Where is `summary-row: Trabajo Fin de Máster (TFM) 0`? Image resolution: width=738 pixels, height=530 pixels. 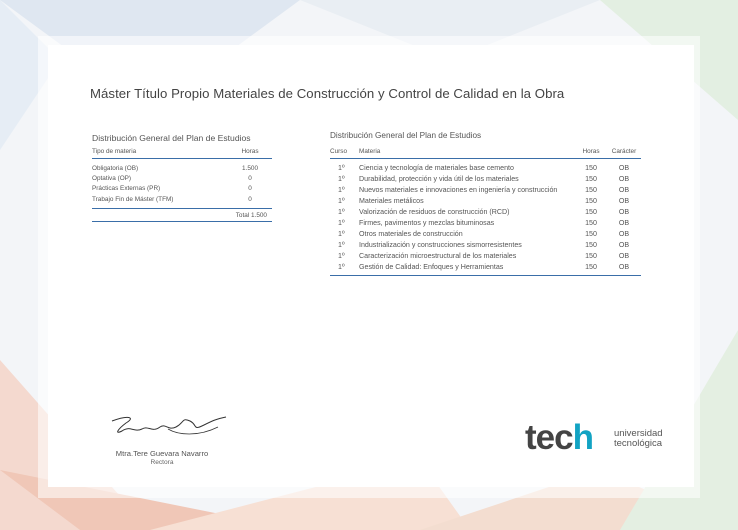
summary-row: Trabajo Fin de Máster (TFM) 0 is located at coordinates (182, 199).